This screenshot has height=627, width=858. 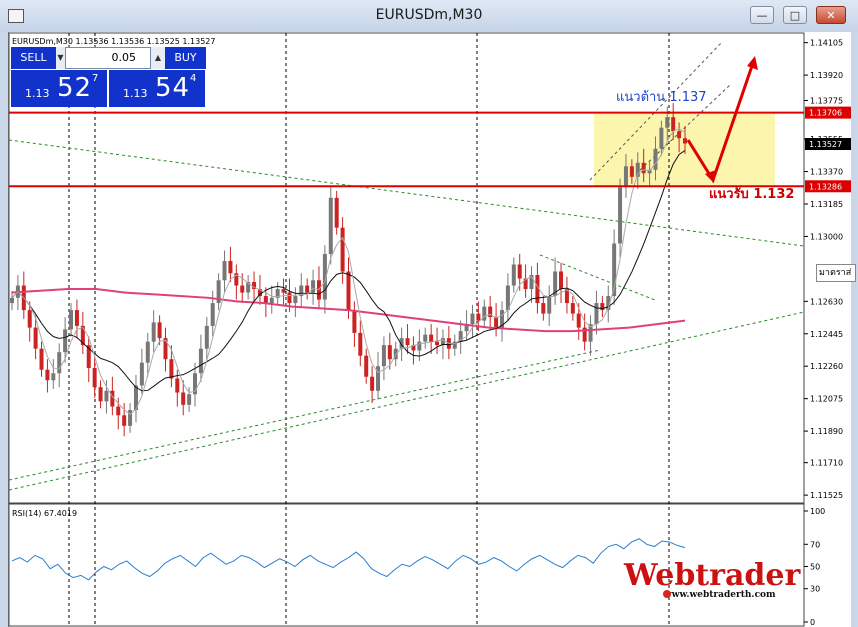 What do you see at coordinates (825, 113) in the screenshot?
I see `level-price-label: 1.13706` at bounding box center [825, 113].